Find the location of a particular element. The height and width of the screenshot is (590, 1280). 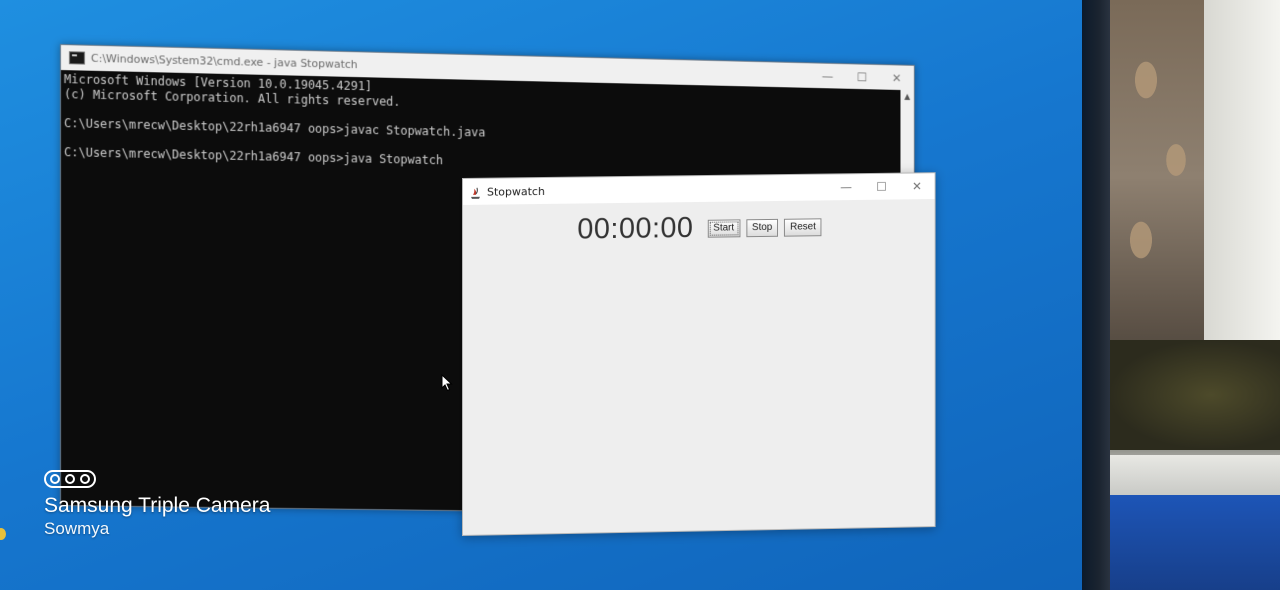

plant is located at coordinates (1194, 395).